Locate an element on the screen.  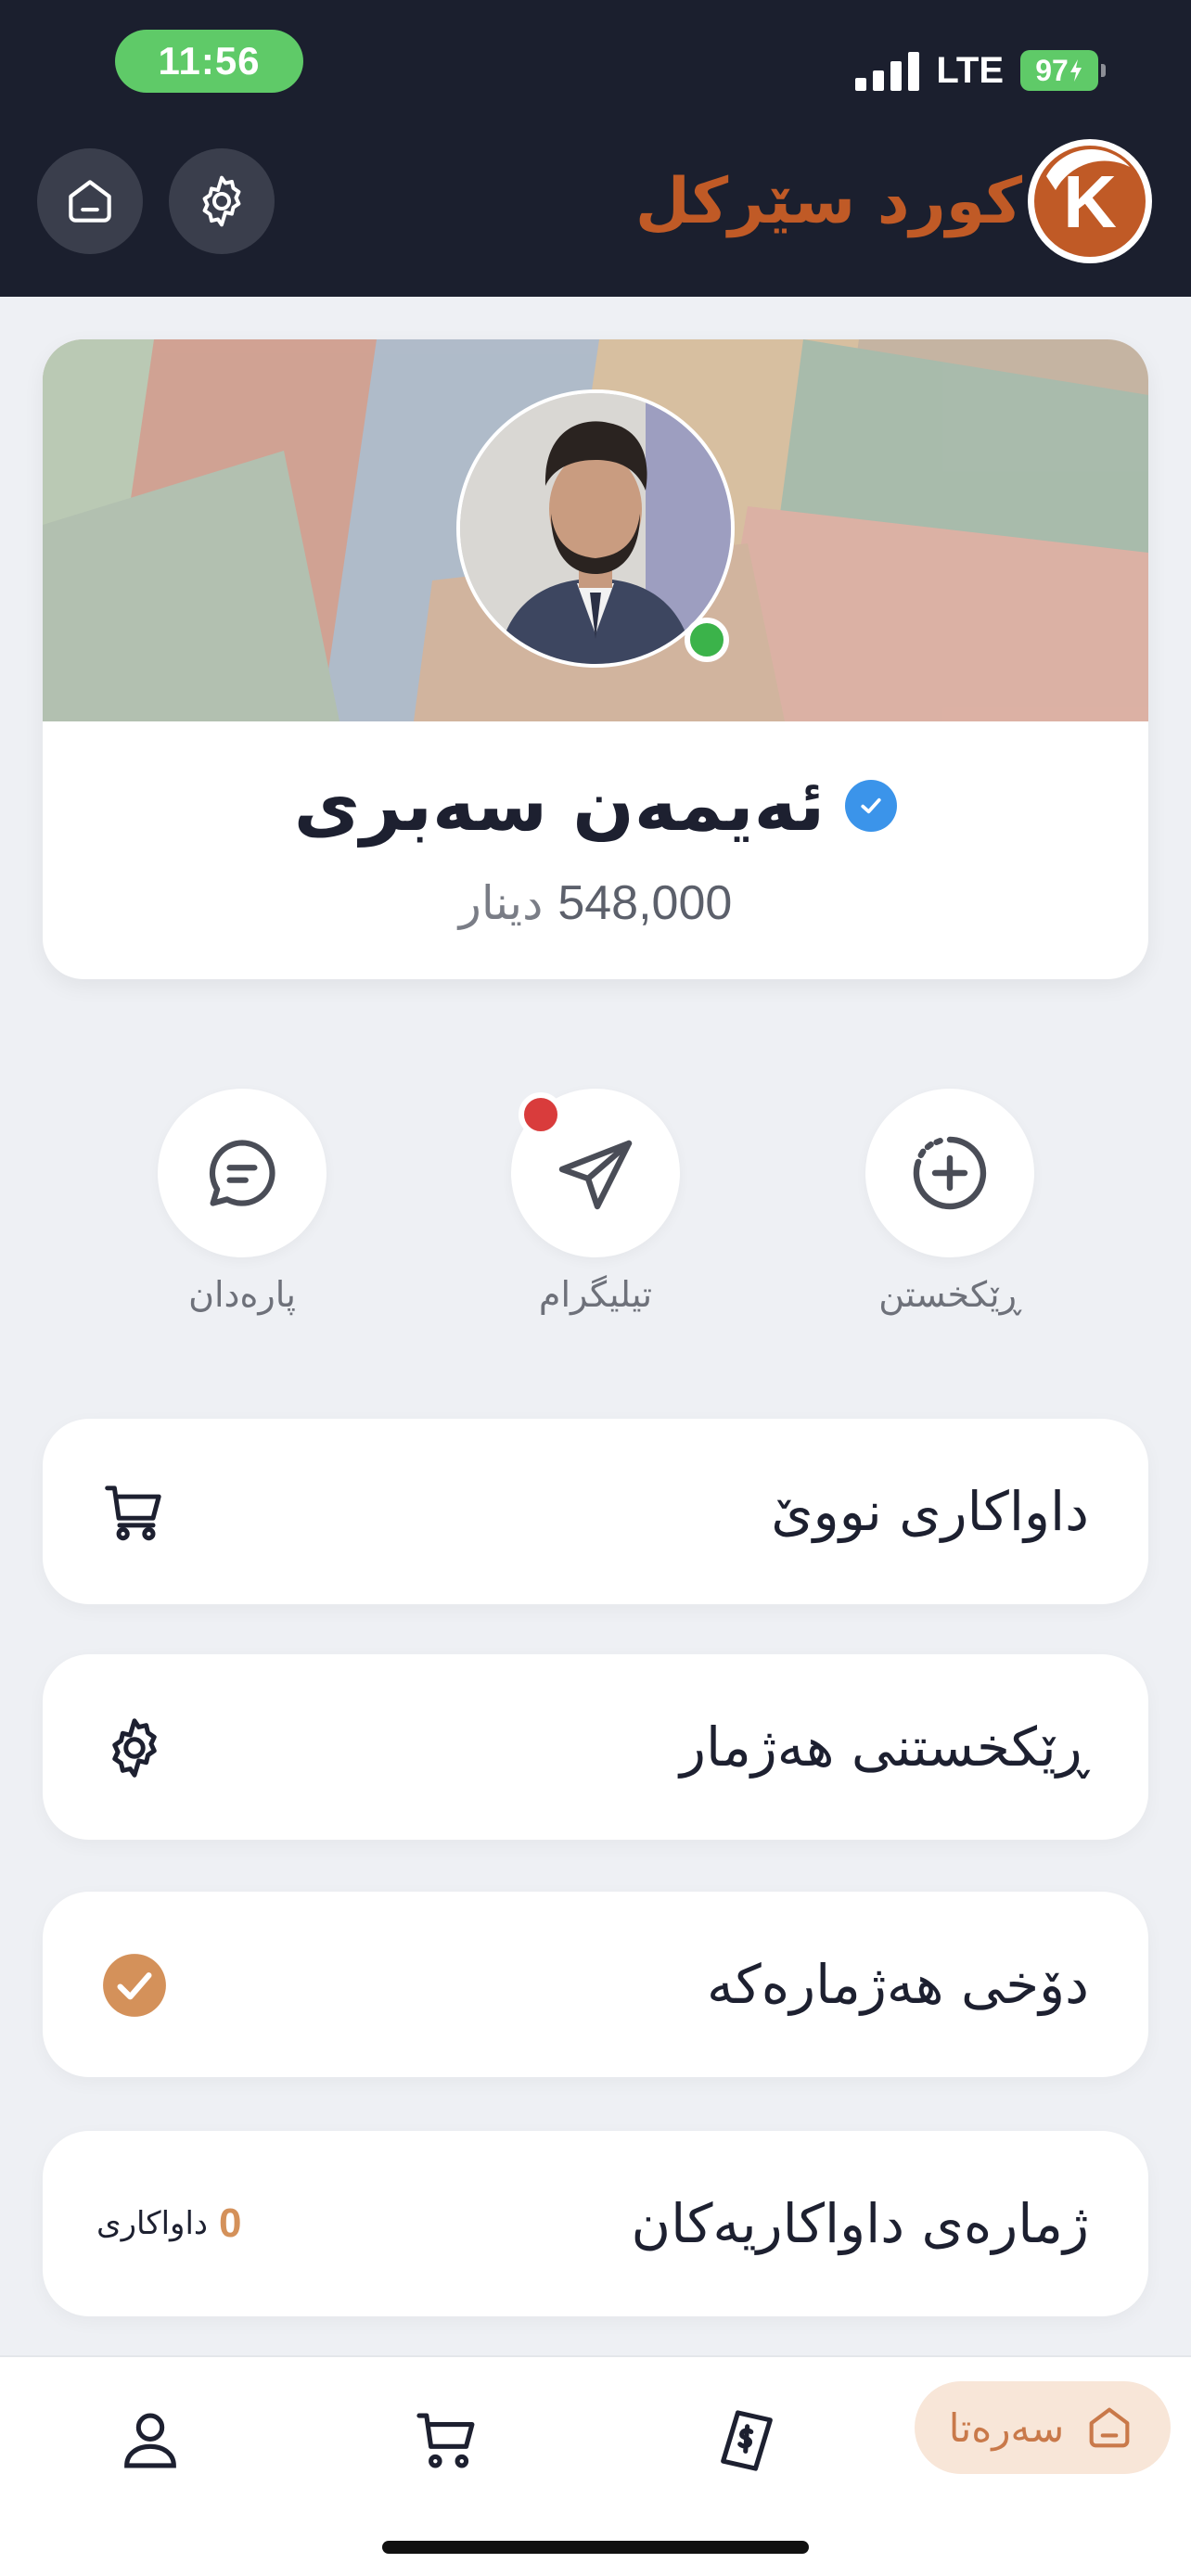
quick-action-label: ڕێکخستن is located at coordinates (949, 1294).